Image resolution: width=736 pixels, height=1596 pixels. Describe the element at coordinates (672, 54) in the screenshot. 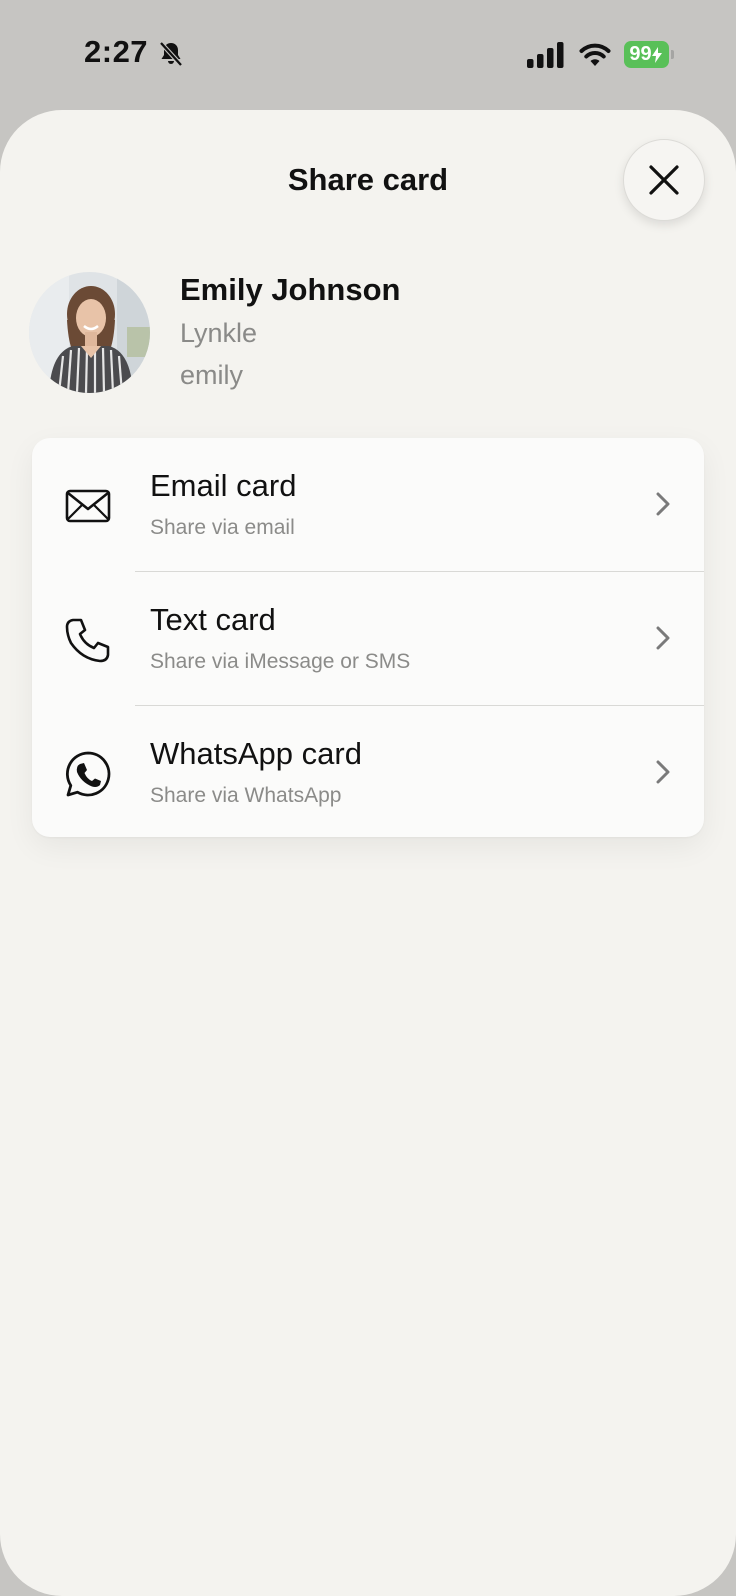

I see `battery-cap` at that location.